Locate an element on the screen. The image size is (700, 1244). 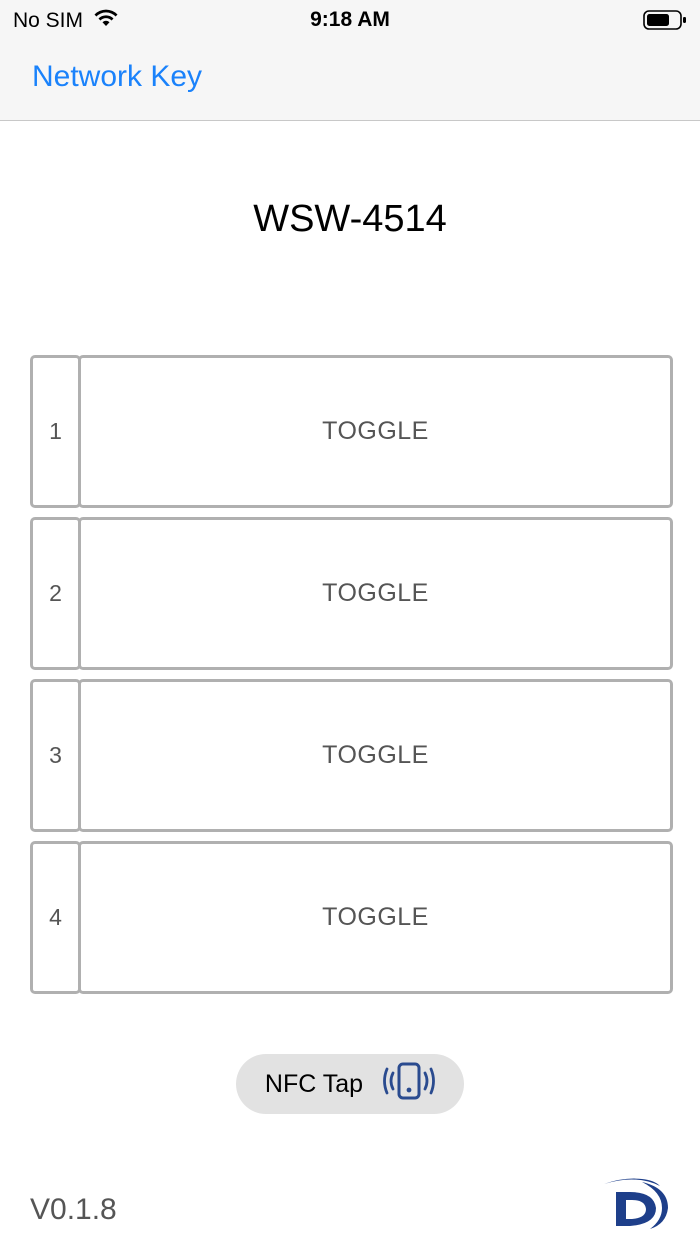
status-bar: No SIM 9:18 AM is located at coordinates (350, 20).